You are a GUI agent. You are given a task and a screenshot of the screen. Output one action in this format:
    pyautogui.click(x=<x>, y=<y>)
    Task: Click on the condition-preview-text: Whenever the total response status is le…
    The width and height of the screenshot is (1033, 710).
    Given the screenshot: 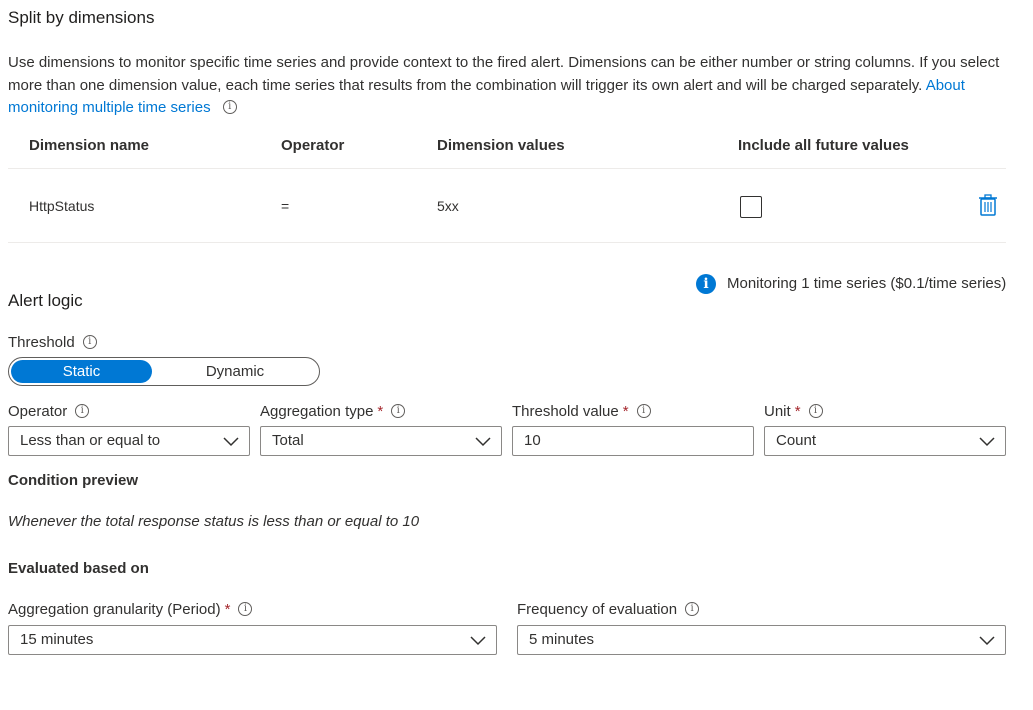 What is the action you would take?
    pyautogui.click(x=214, y=521)
    